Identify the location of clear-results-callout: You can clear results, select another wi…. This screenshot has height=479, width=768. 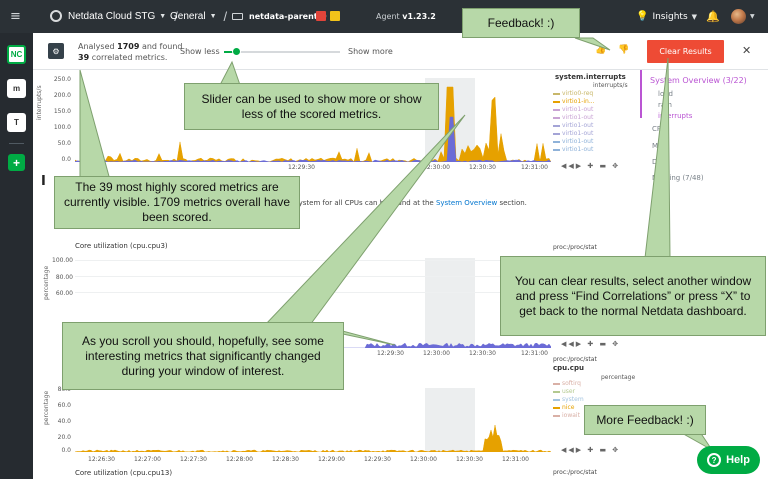
(633, 296).